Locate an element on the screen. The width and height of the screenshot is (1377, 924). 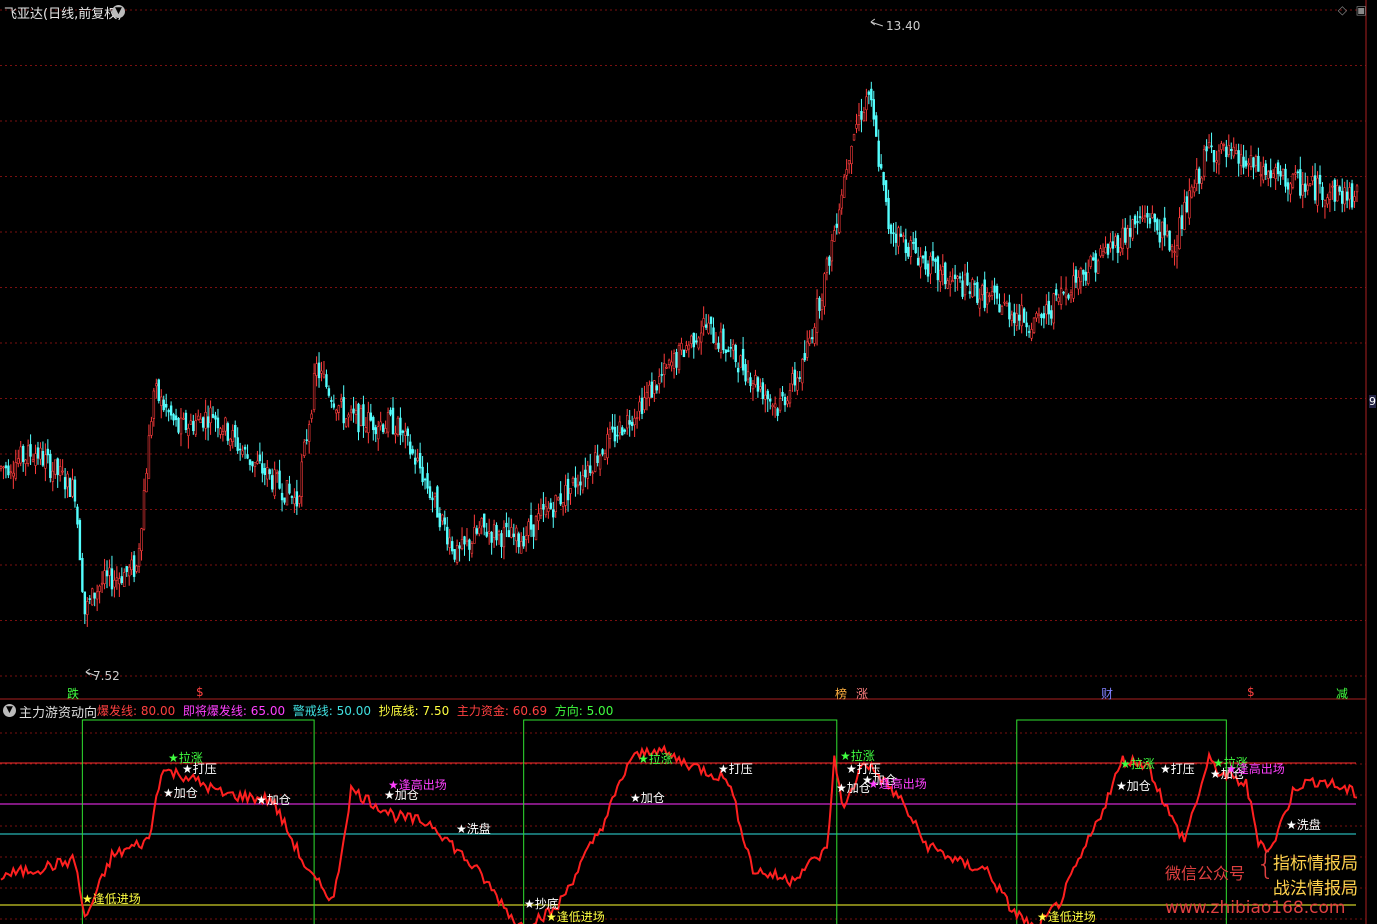
marker-die: 跌 is located at coordinates (73, 693).